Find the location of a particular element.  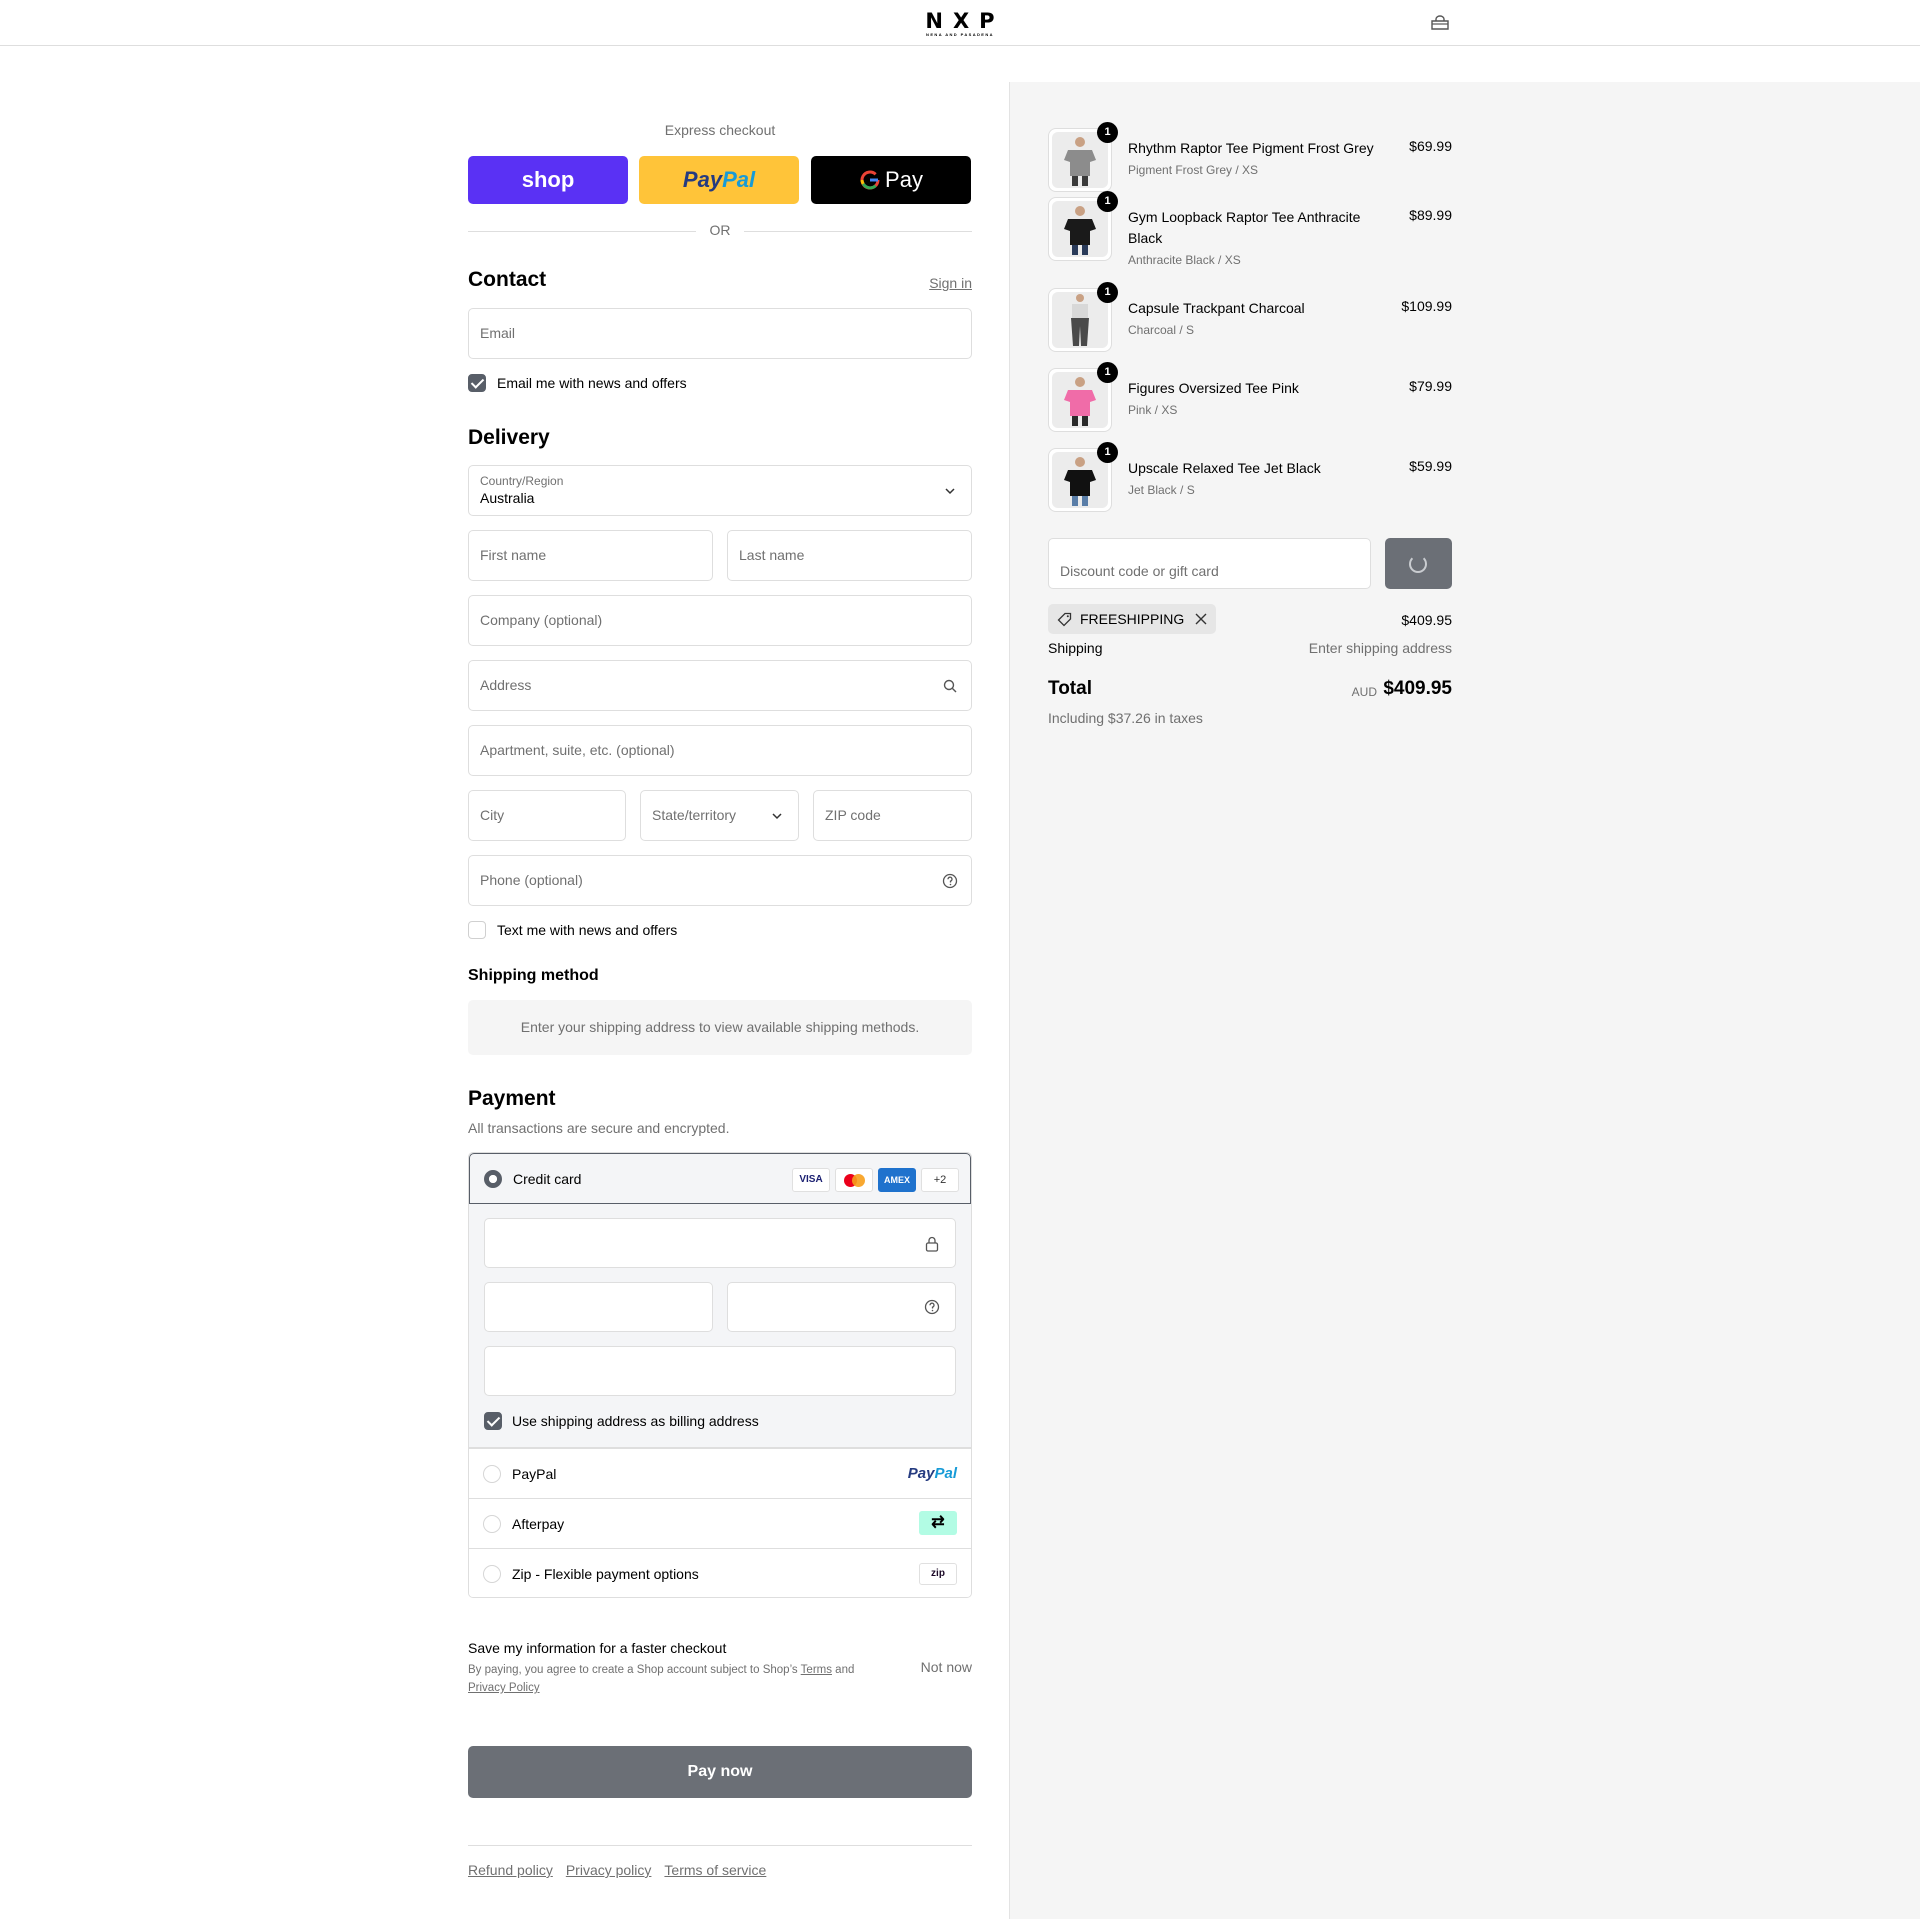

paypal-label-part2: Pal is located at coordinates (739, 179).